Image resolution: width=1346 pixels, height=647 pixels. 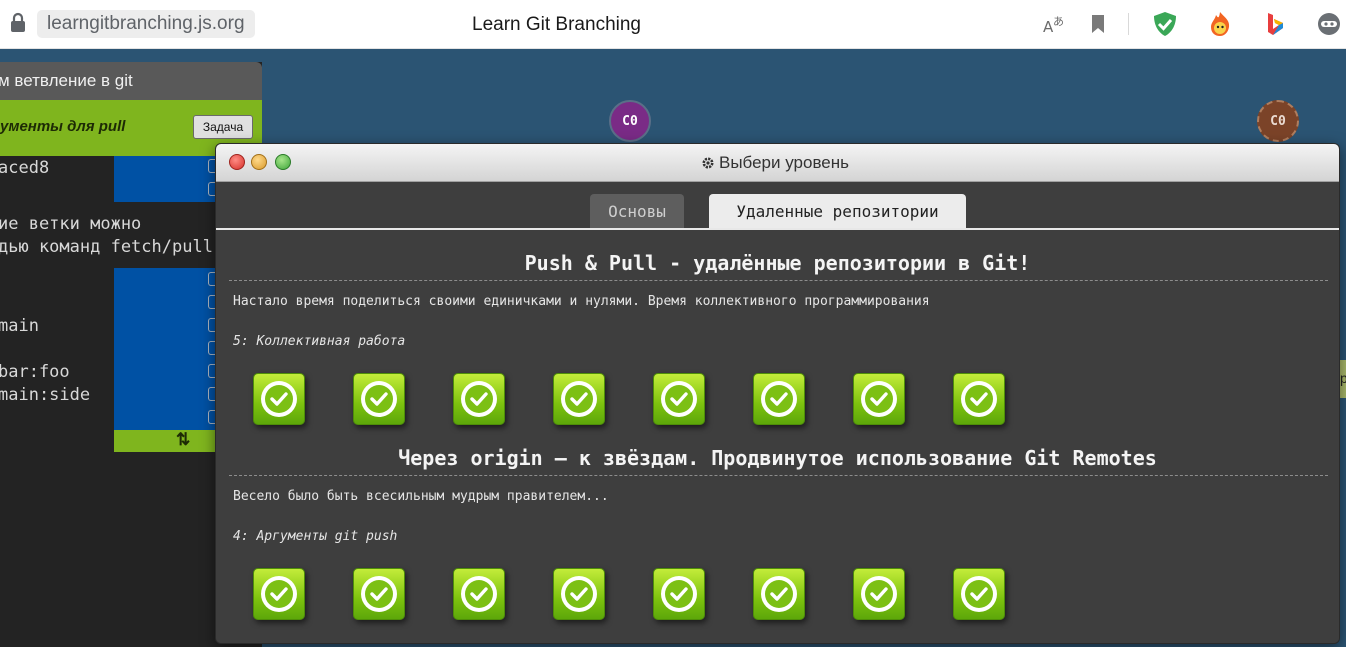 I want to click on sandbox-header: м ветвление в git, so click(x=131, y=81).